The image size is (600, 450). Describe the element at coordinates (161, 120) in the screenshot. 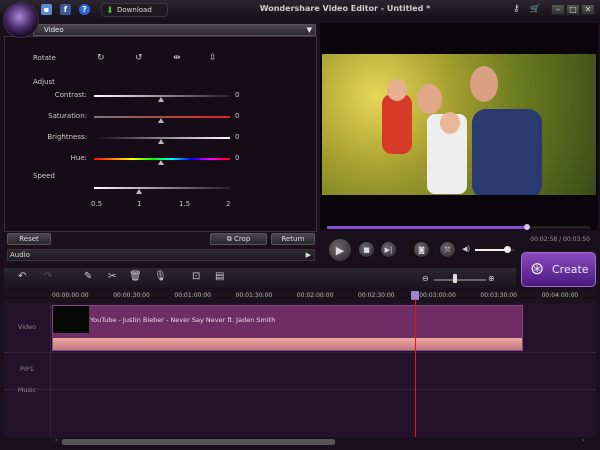

I see `saturation-thumb` at that location.